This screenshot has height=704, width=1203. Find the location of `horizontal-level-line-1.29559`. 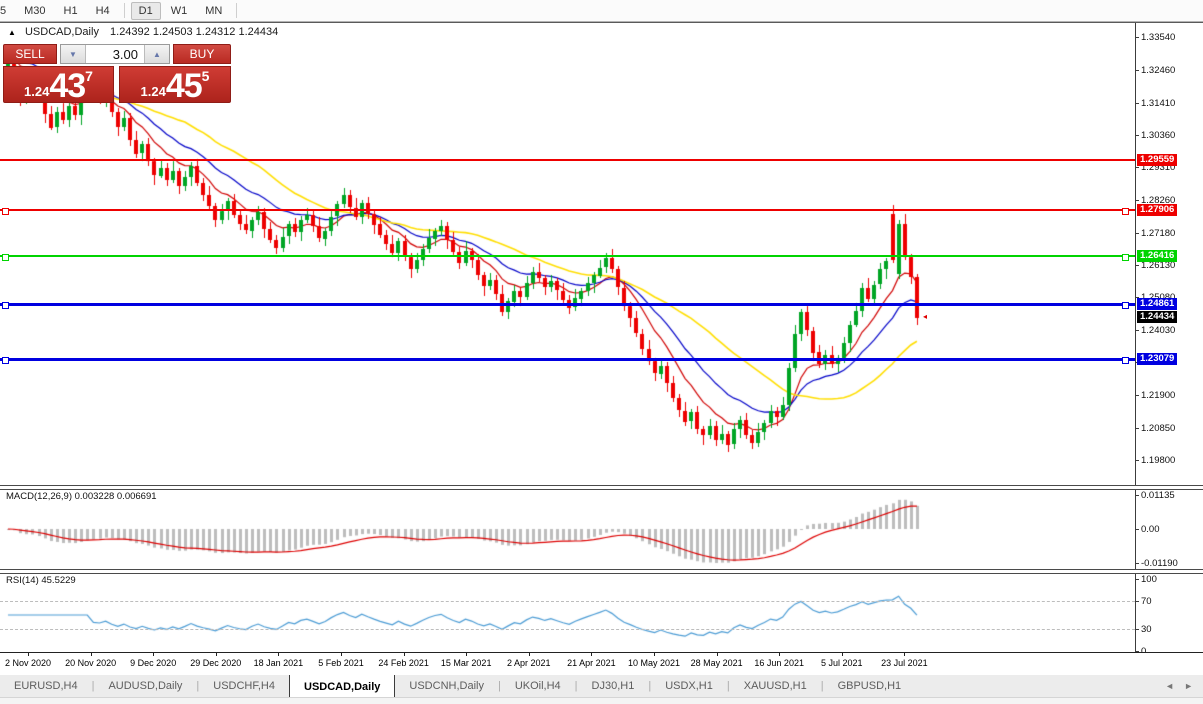

horizontal-level-line-1.29559 is located at coordinates (567, 160).